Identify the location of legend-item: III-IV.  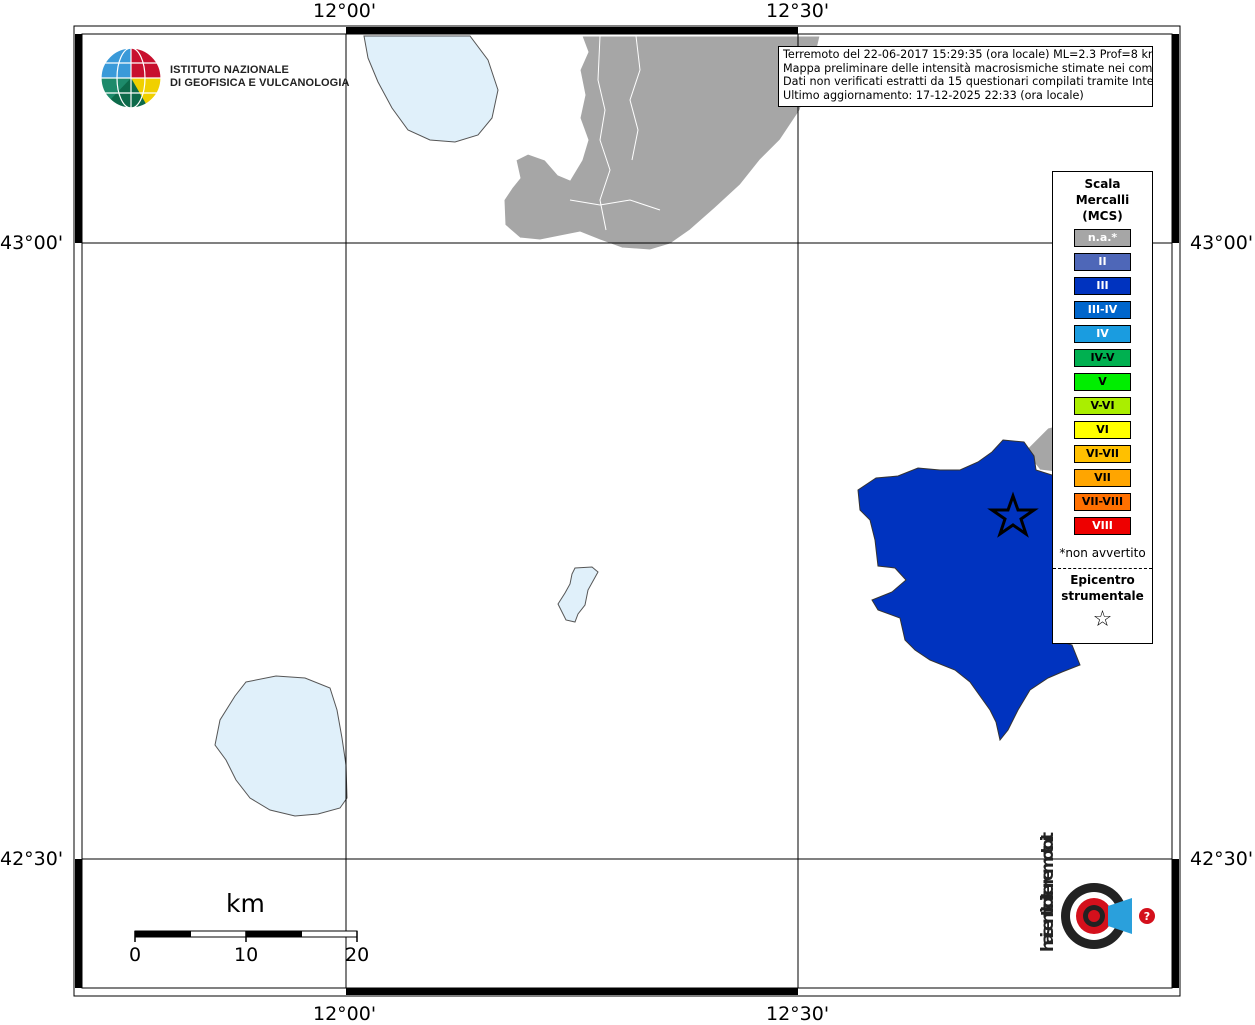
(1102, 310).